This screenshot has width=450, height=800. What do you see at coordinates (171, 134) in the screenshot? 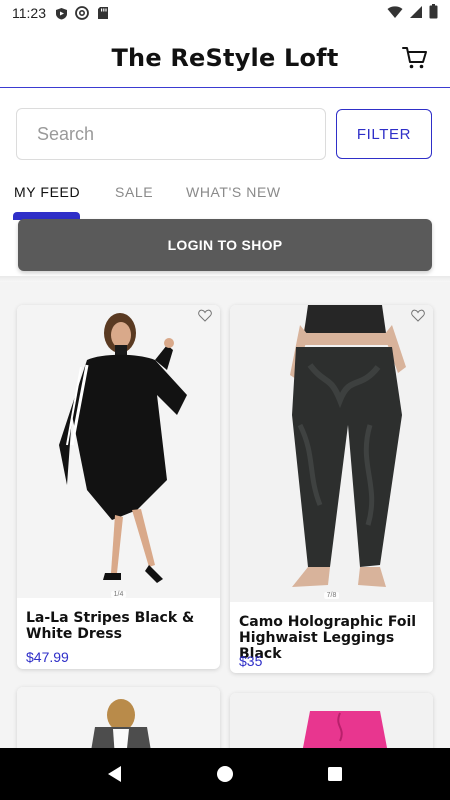
I see `search-input` at bounding box center [171, 134].